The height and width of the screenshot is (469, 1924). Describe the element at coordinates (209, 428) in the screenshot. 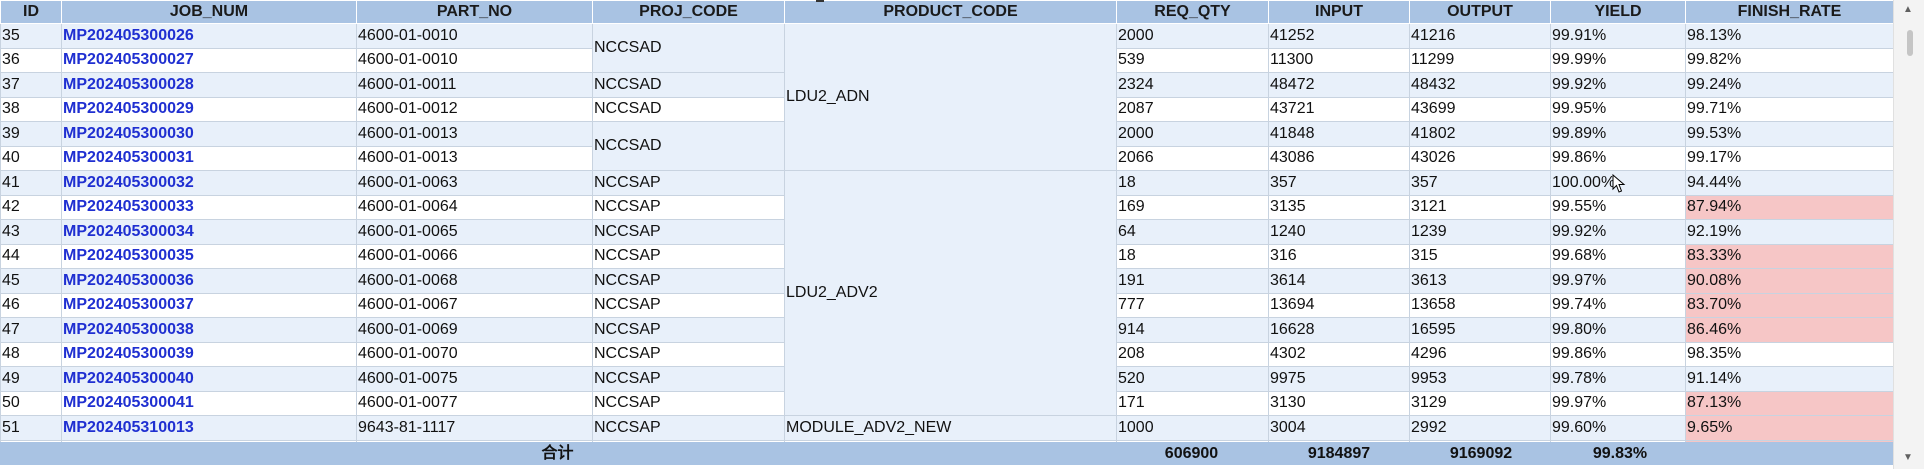

I see `cell-job-num: MP202405310013` at that location.